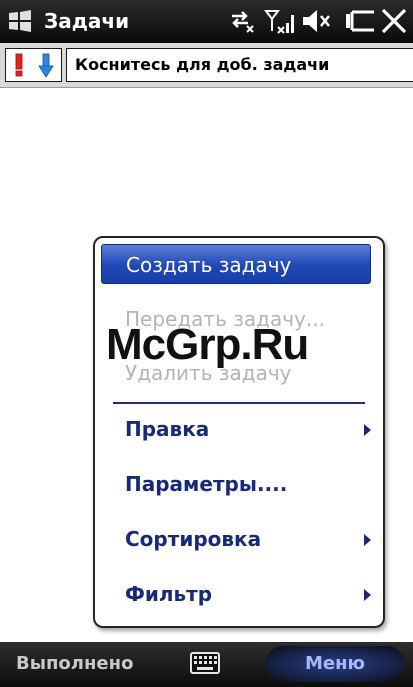  Describe the element at coordinates (394, 21) in the screenshot. I see `close-icon` at that location.